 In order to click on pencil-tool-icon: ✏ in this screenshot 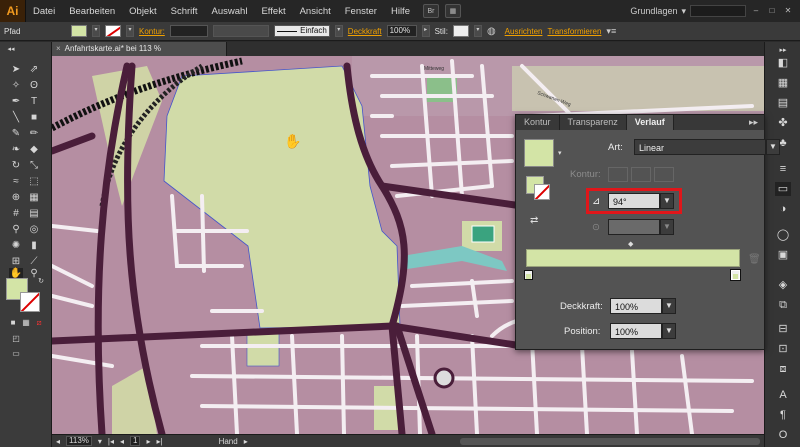, I will do `click(34, 134)`.